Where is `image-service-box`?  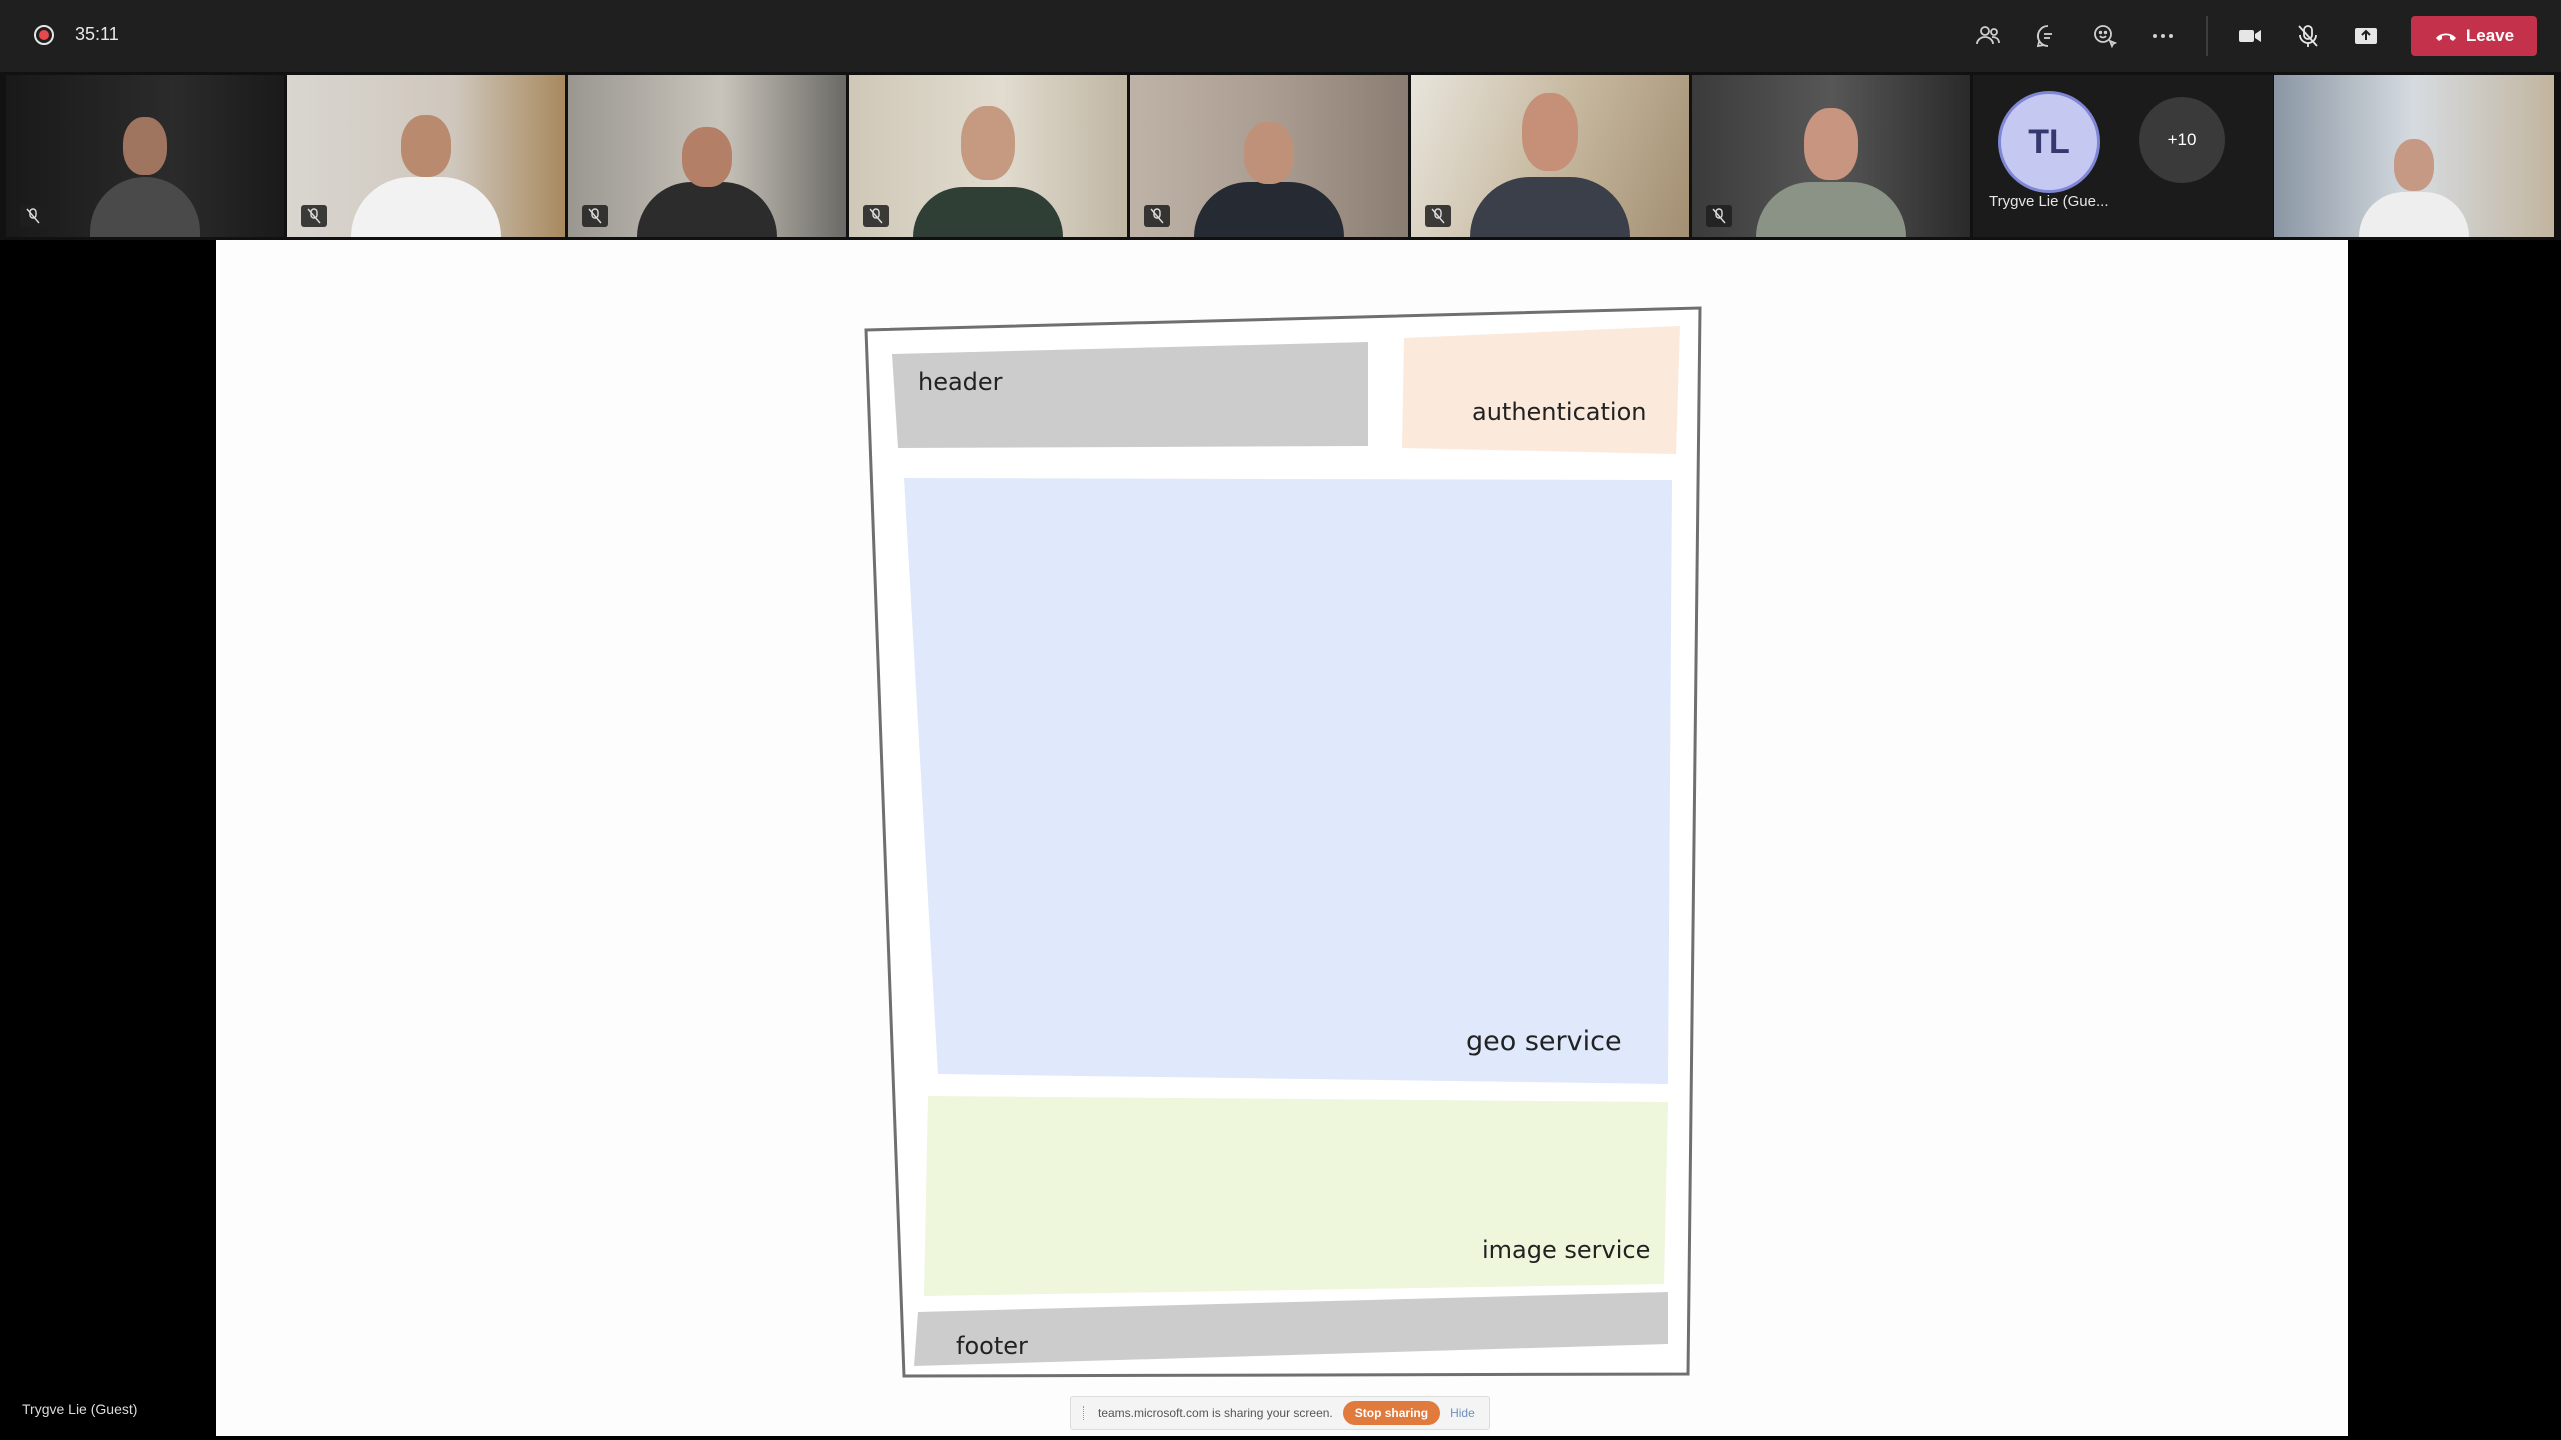
image-service-box is located at coordinates (1296, 1196).